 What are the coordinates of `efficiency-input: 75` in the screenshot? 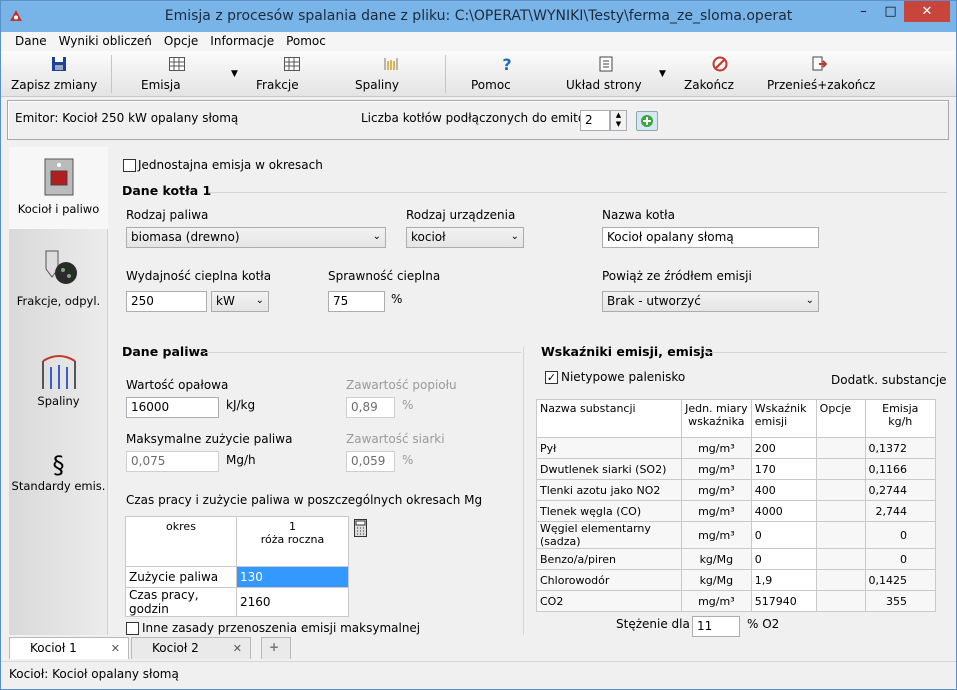 It's located at (356, 301).